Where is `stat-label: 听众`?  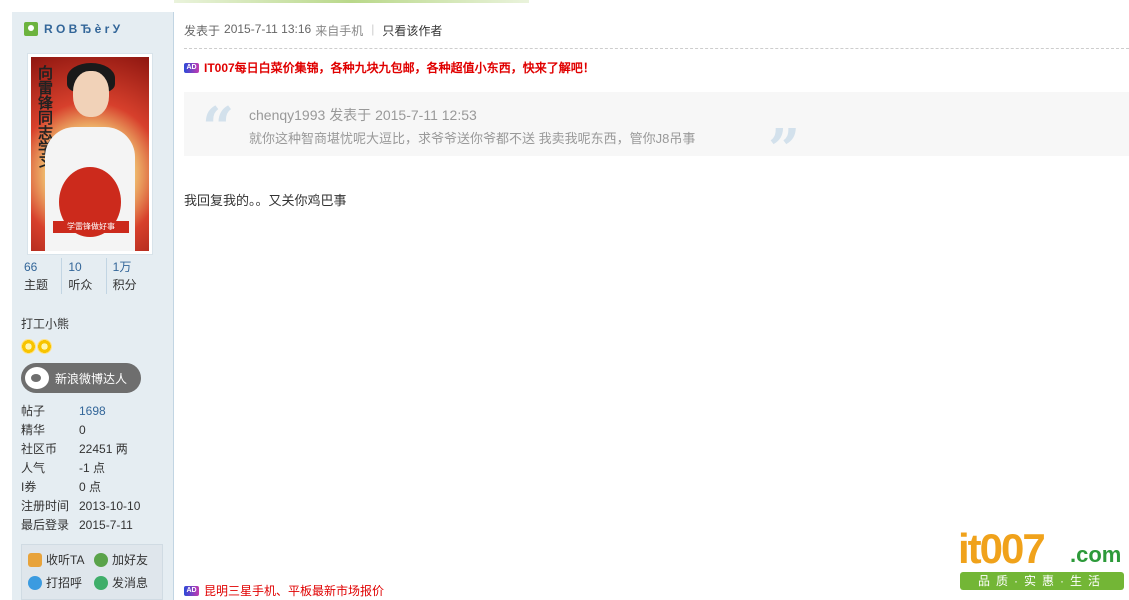 stat-label: 听众 is located at coordinates (80, 285).